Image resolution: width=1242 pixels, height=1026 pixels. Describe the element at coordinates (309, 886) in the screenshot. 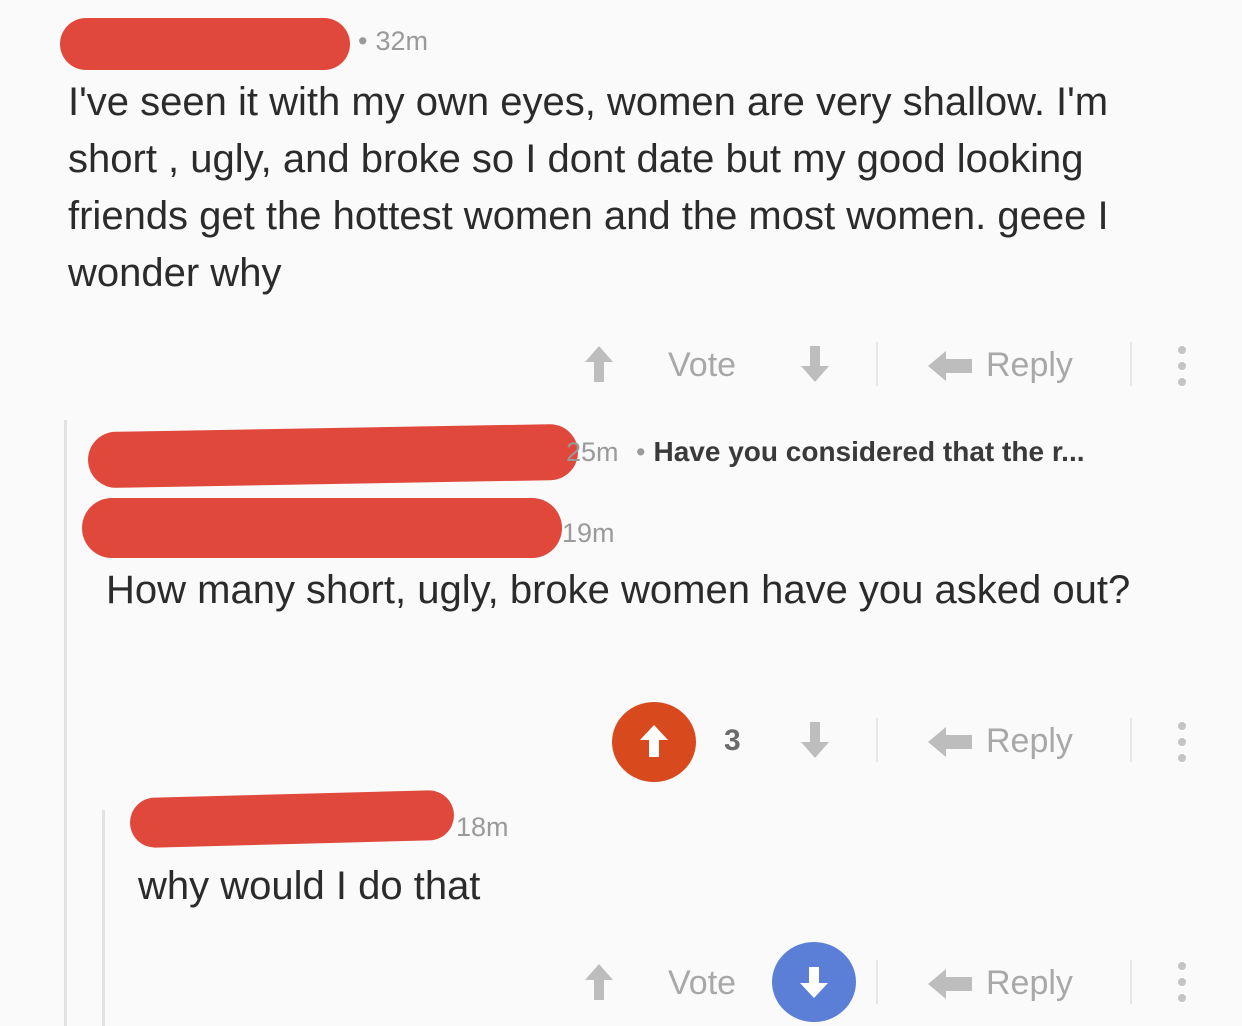

I see `comment-body: why would I do that` at that location.